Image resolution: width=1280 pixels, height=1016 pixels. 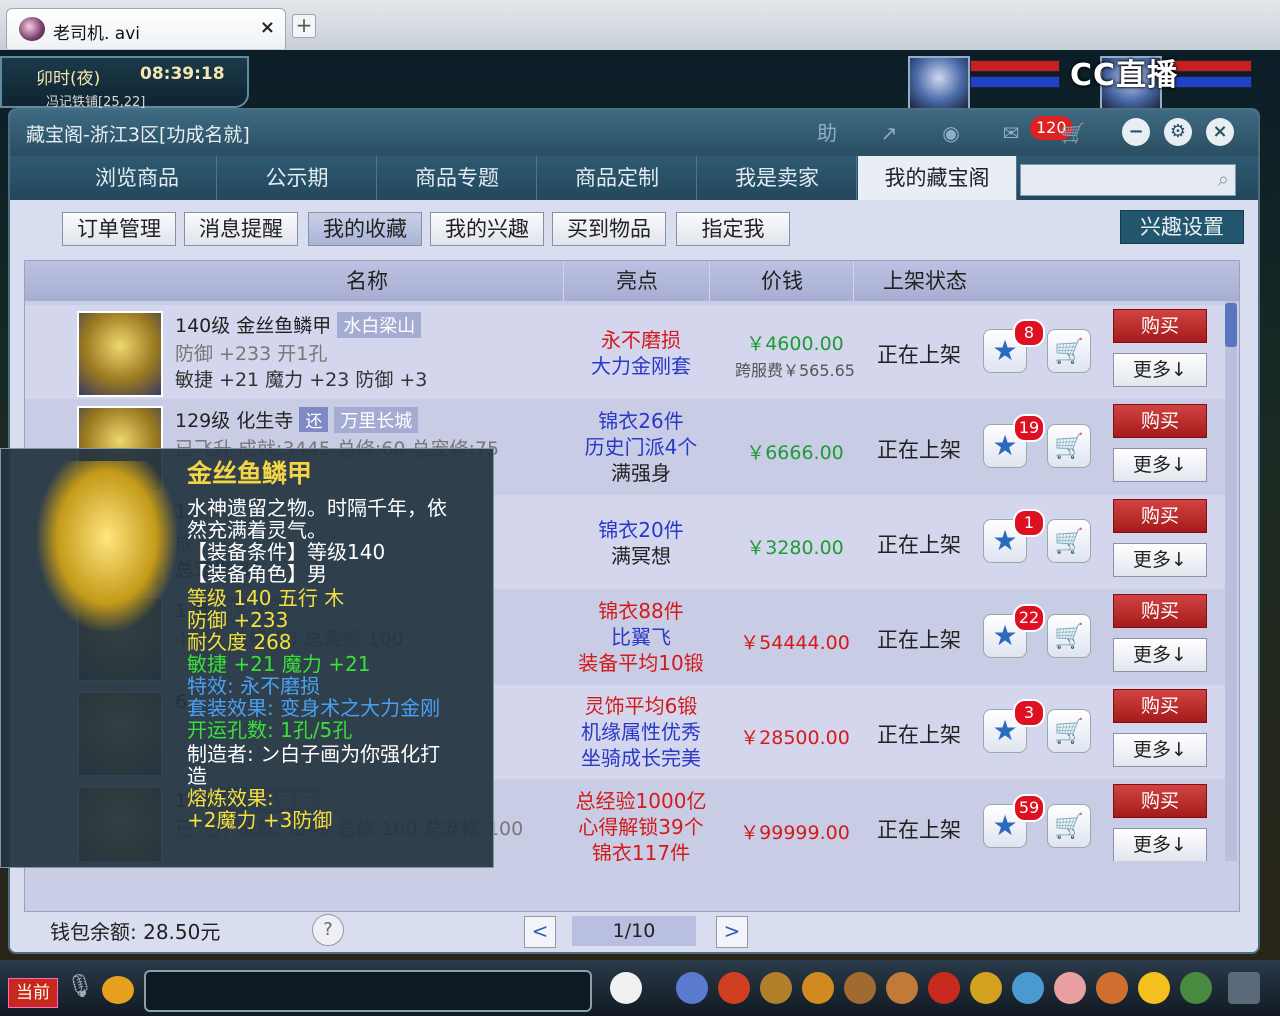 I want to click on monitor-icon, so click(x=1244, y=988).